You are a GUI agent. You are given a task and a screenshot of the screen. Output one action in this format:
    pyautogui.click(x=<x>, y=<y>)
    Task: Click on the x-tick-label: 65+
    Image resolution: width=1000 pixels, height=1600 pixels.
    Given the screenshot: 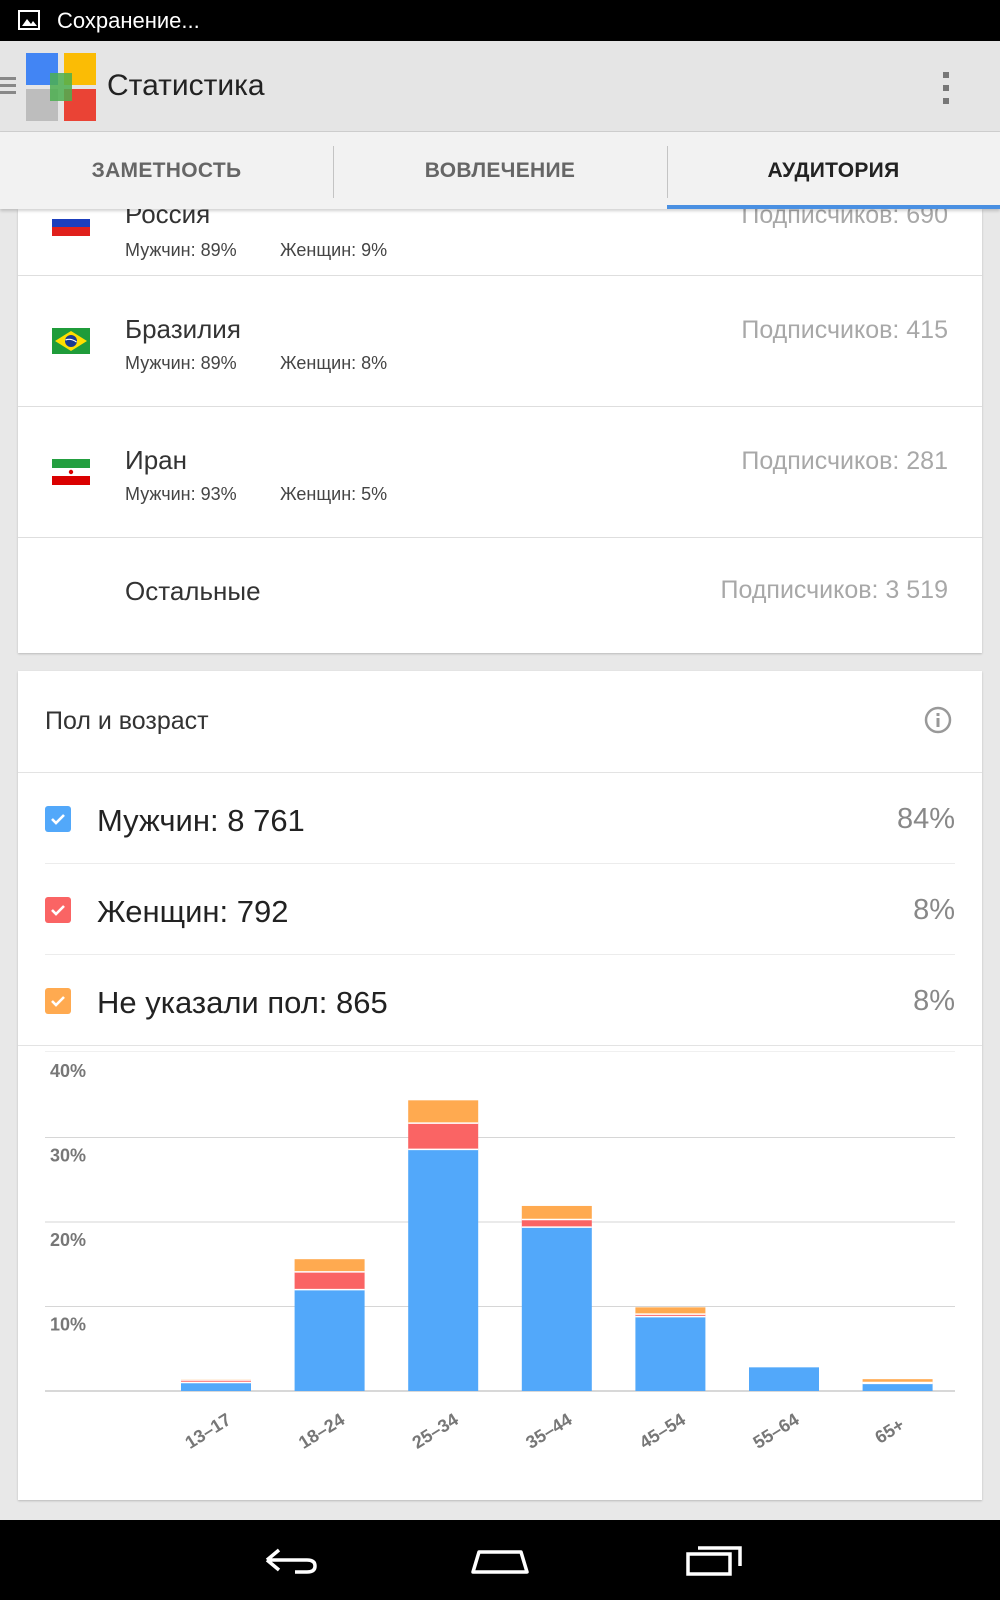 What is the action you would take?
    pyautogui.click(x=889, y=1430)
    